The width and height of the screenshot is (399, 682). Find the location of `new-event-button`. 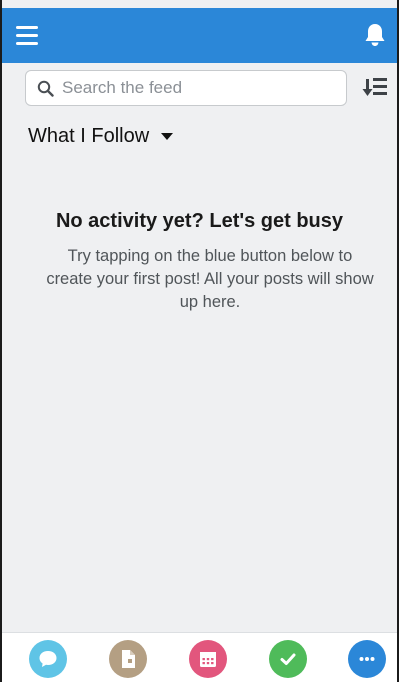

new-event-button is located at coordinates (208, 659).